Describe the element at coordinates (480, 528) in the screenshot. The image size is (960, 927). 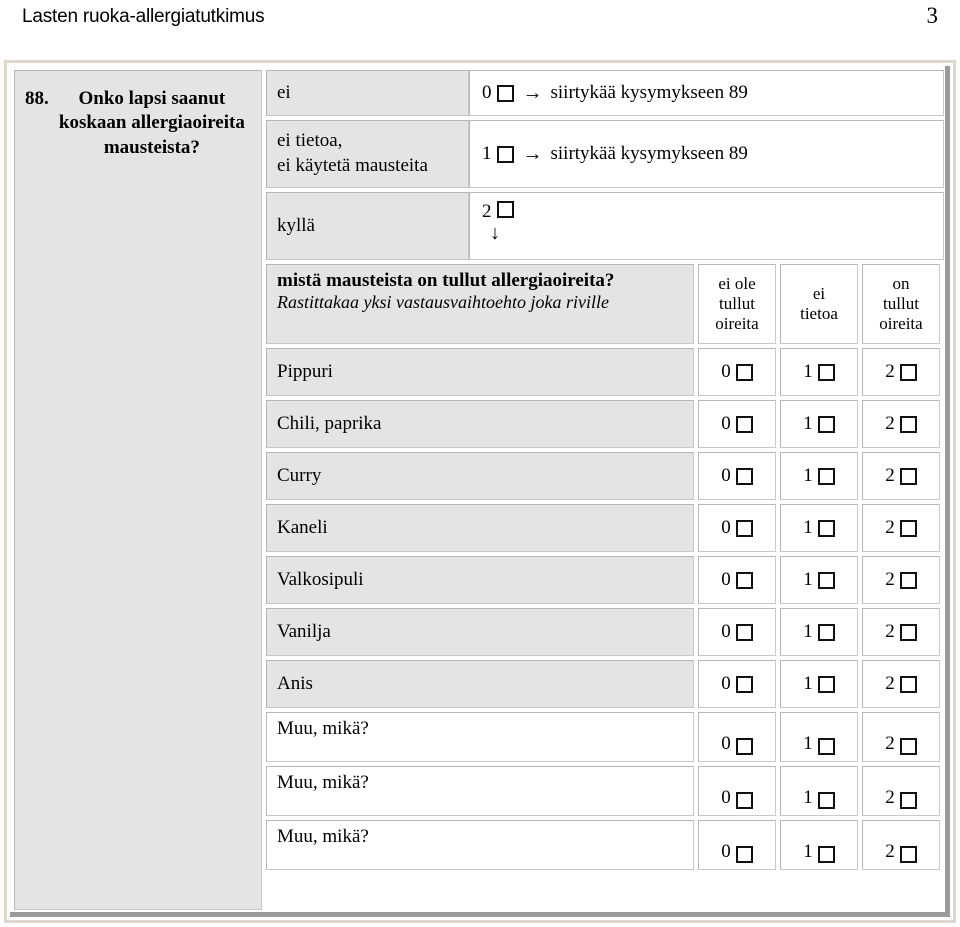
I see `spice-label: Kaneli` at that location.